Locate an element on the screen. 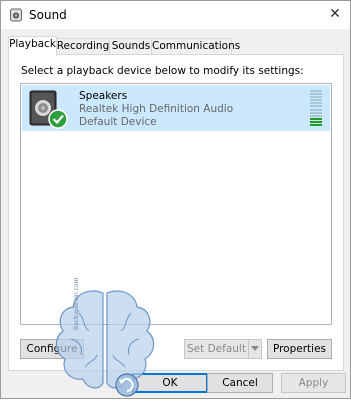  close-button: ✕ is located at coordinates (335, 15).